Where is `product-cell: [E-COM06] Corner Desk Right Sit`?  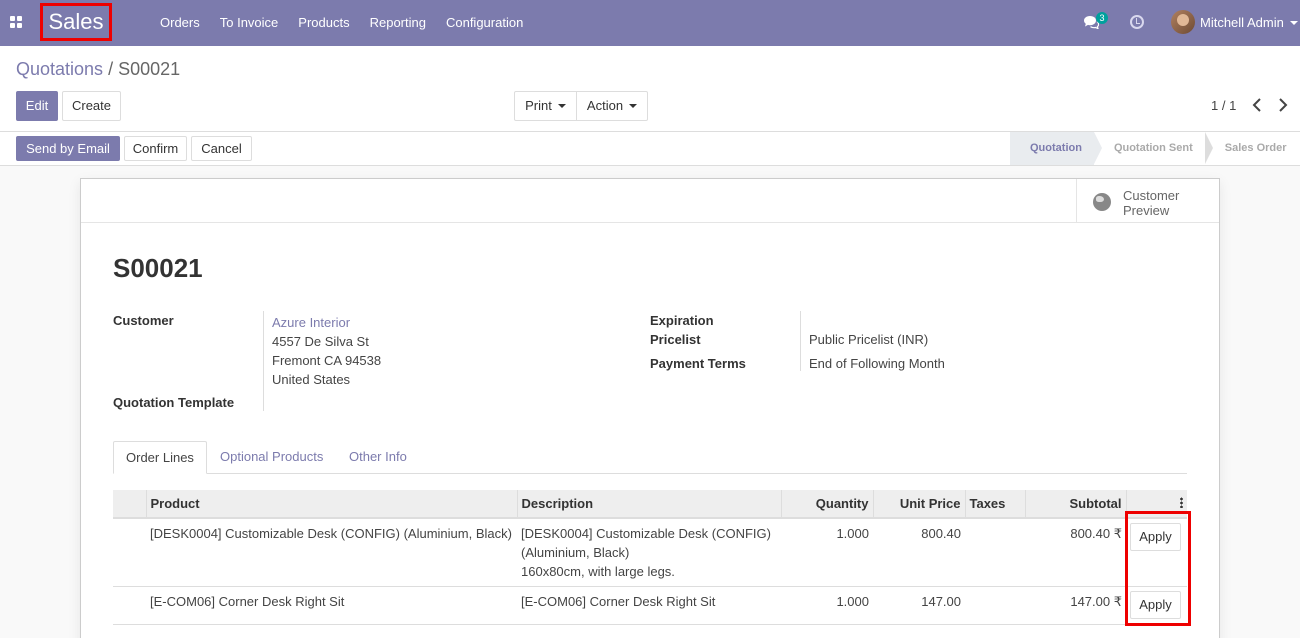 product-cell: [E-COM06] Corner Desk Right Sit is located at coordinates (331, 605).